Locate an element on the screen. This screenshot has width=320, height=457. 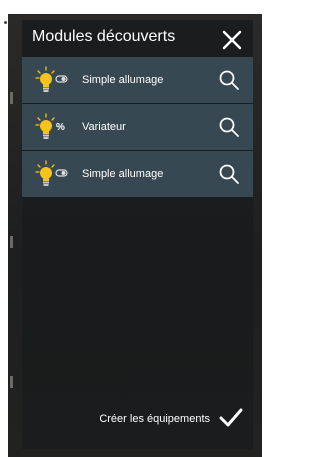
percent-symbol: % is located at coordinates (60, 127).